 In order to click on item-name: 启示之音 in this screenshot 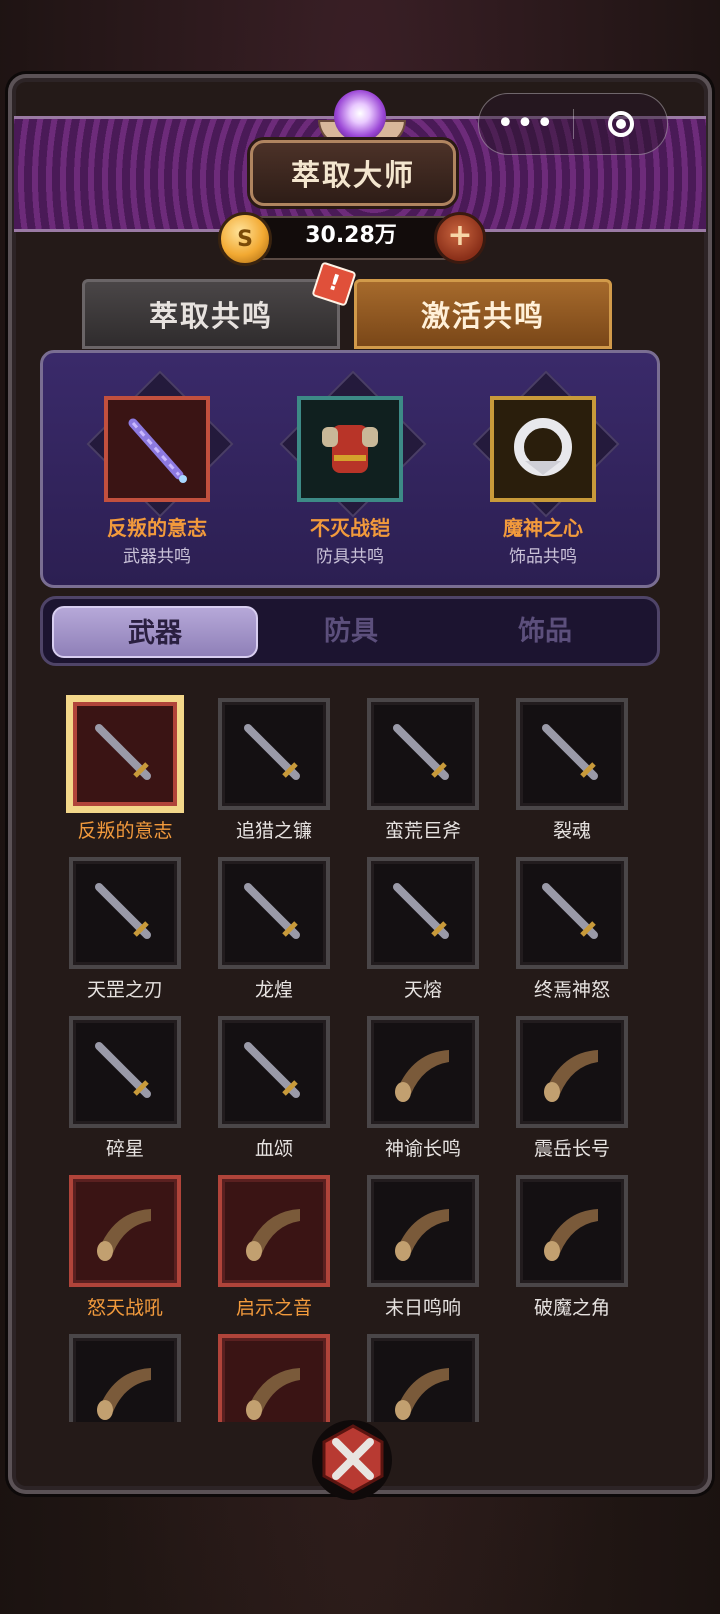, I will do `click(273, 1308)`.